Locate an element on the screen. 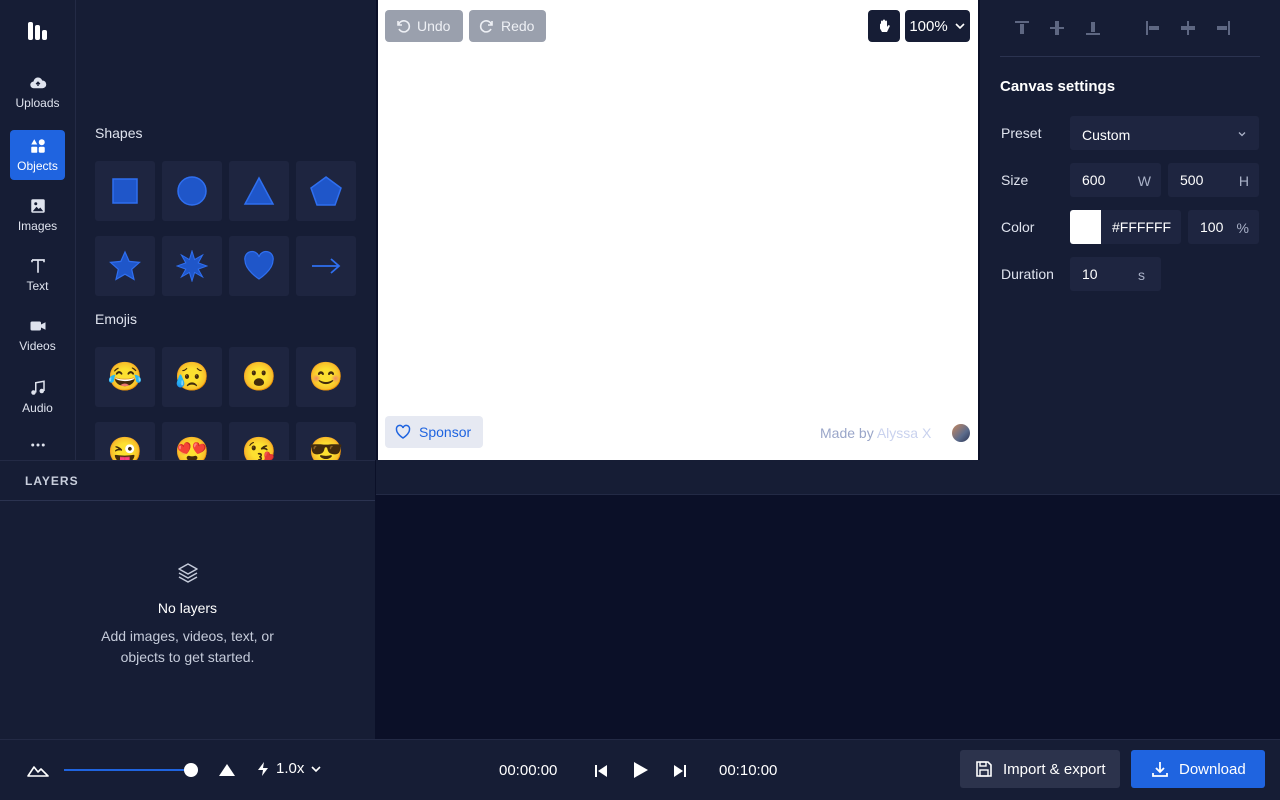 Image resolution: width=1280 pixels, height=800 pixels. circle-icon is located at coordinates (192, 191).